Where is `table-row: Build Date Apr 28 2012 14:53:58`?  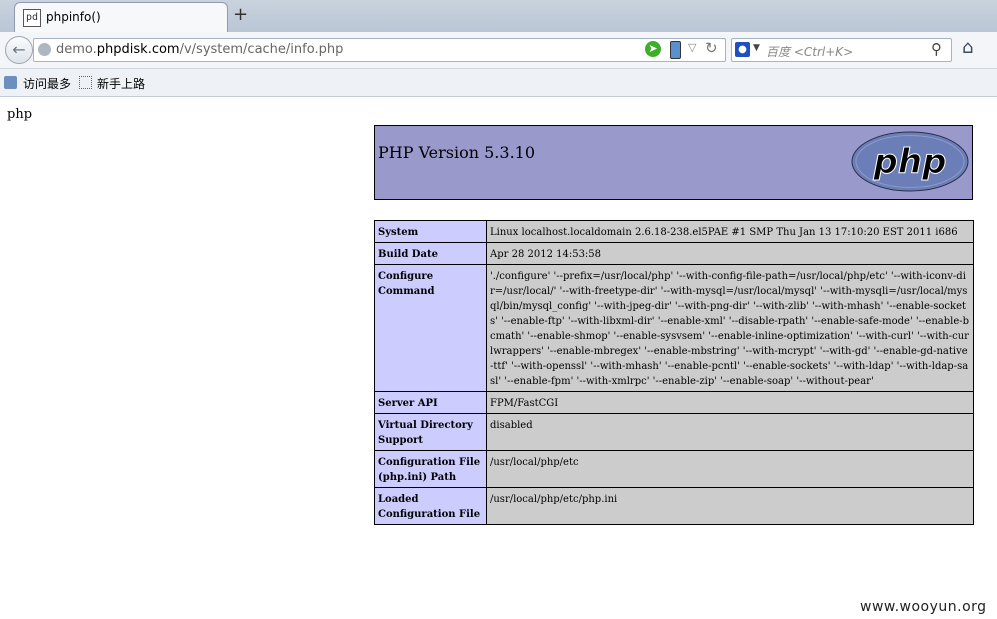 table-row: Build Date Apr 28 2012 14:53:58 is located at coordinates (674, 253).